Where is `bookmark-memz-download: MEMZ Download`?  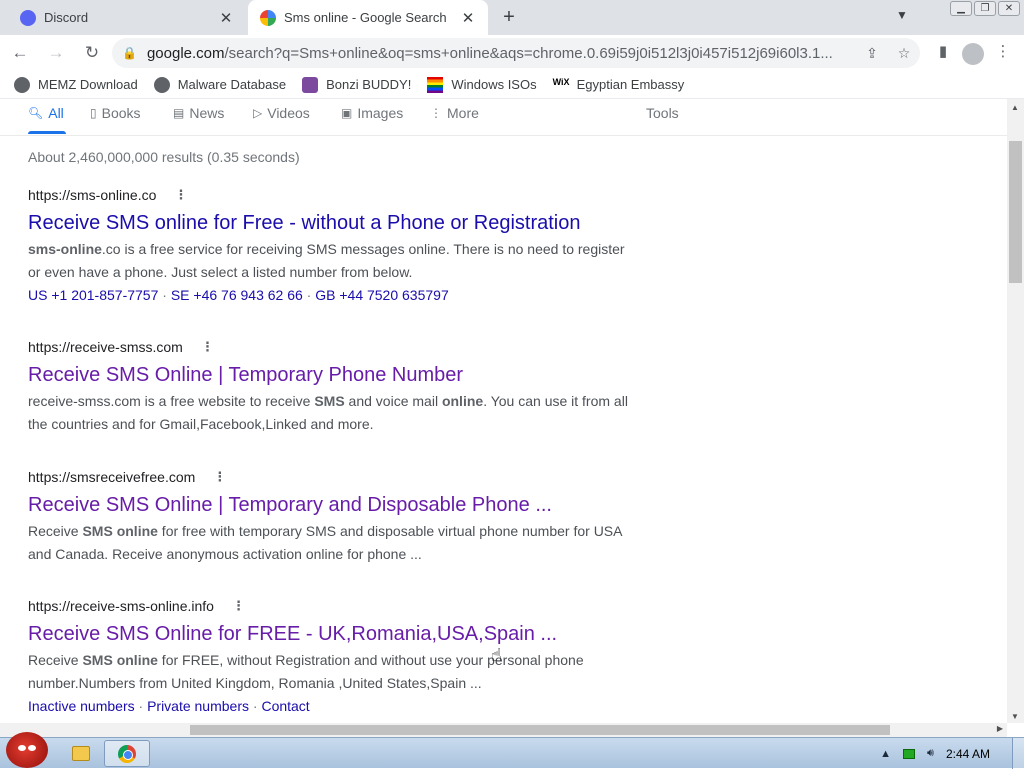 bookmark-memz-download: MEMZ Download is located at coordinates (76, 84).